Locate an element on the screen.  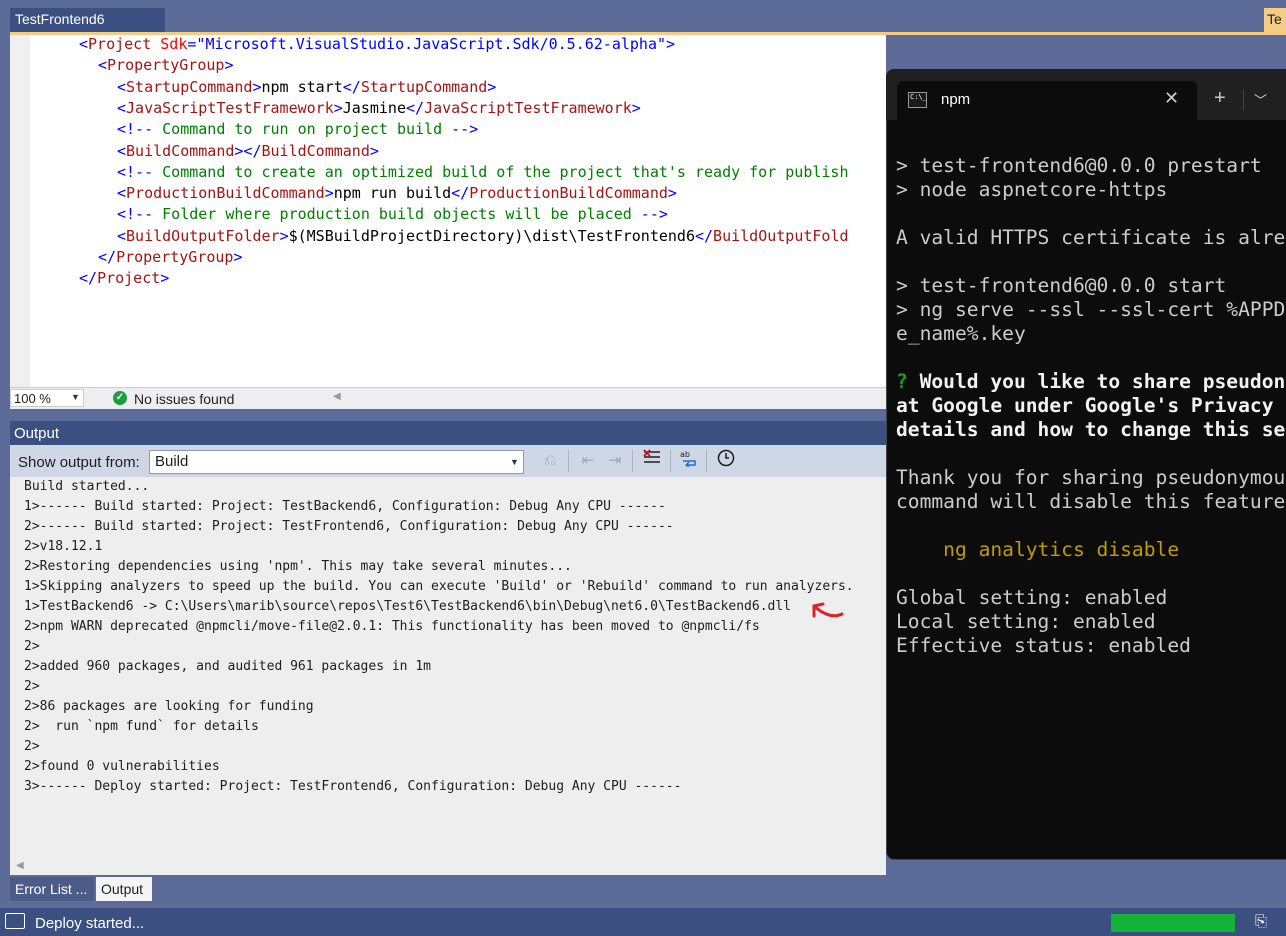
terminal-line: at Google under Google's Privacy is located at coordinates (1091, 406).